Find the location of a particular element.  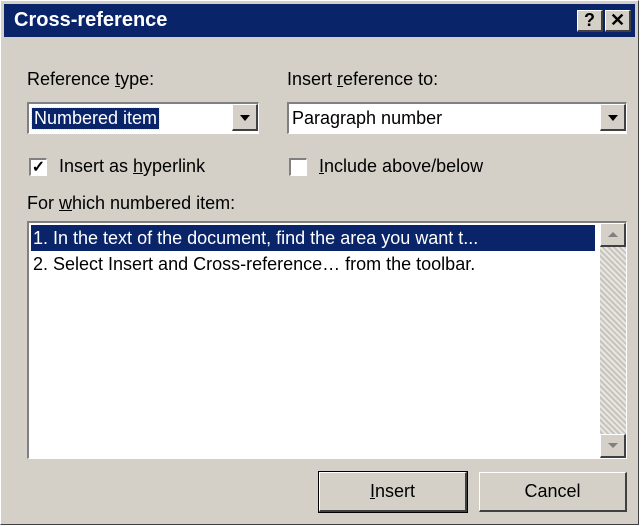

insert-button: Insert is located at coordinates (393, 492).